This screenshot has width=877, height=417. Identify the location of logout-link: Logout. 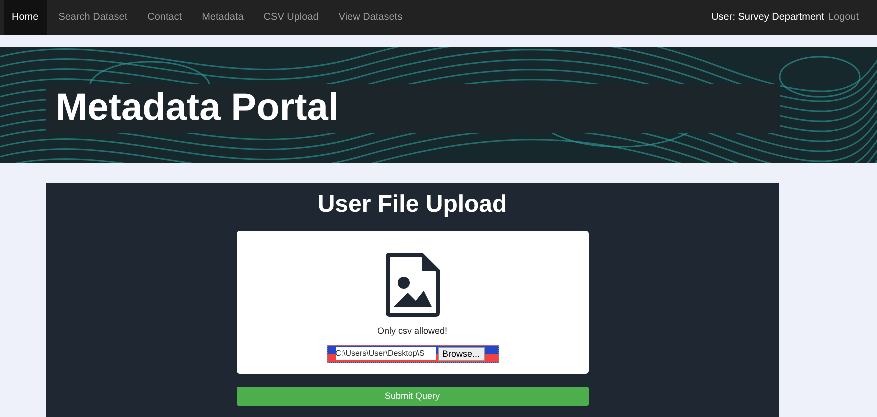
(843, 17).